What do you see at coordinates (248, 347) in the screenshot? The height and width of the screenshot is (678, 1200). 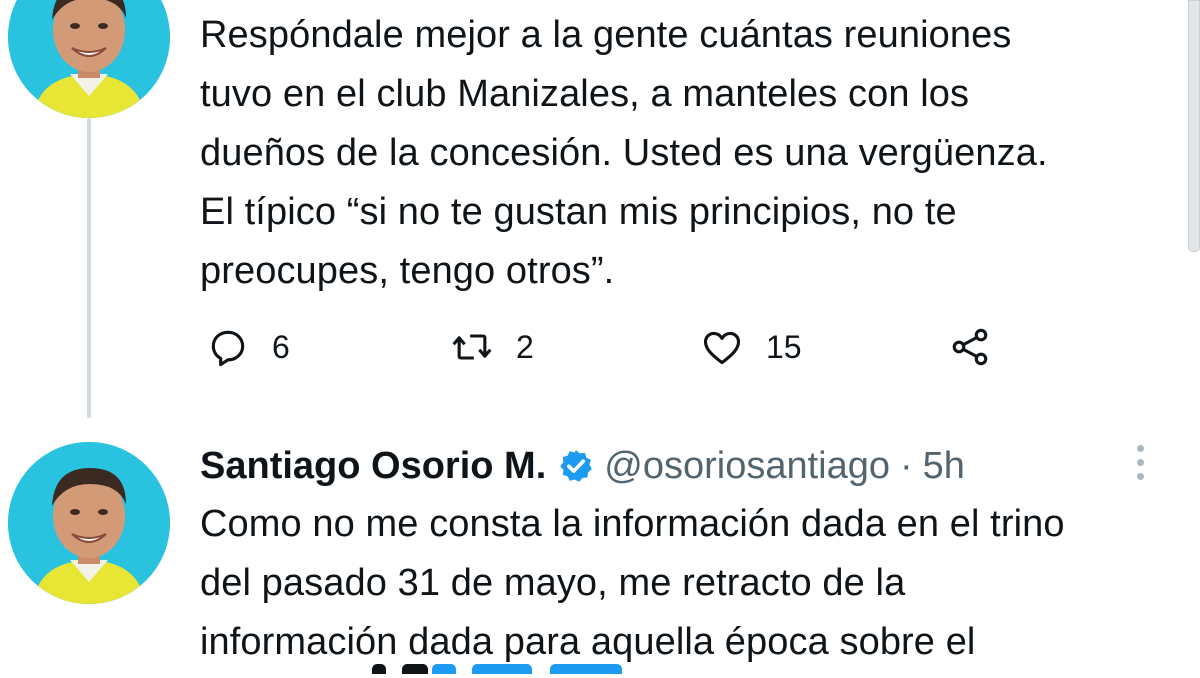 I see `reply-button: 6` at bounding box center [248, 347].